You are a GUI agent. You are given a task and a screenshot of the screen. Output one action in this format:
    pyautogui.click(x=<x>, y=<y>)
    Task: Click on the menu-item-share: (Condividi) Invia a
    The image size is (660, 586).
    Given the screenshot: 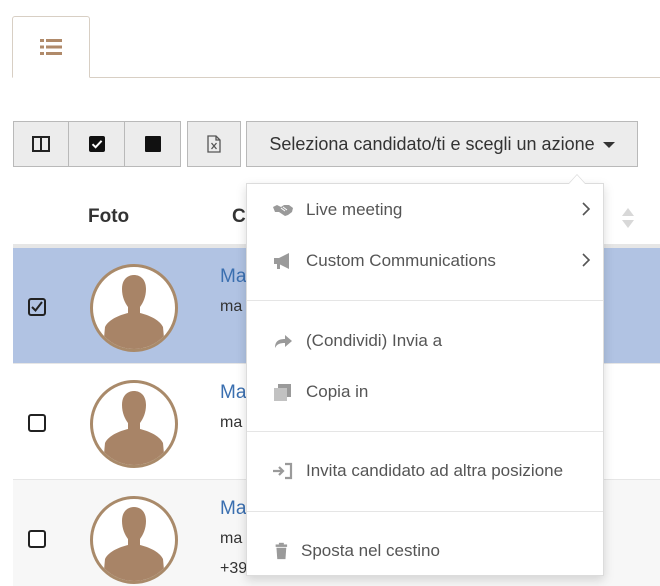 What is the action you would take?
    pyautogui.click(x=425, y=341)
    